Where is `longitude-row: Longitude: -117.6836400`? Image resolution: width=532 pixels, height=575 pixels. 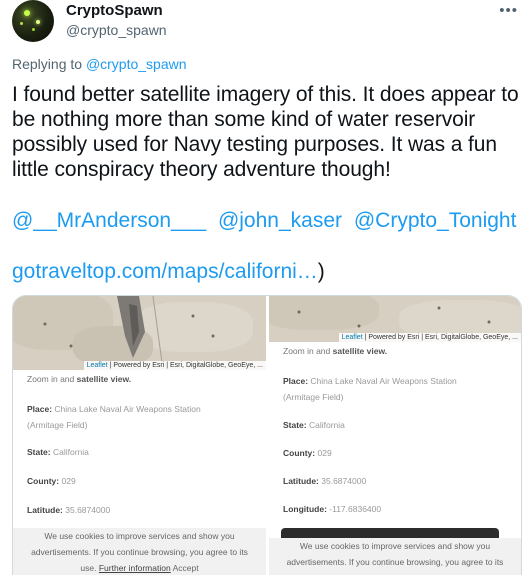 longitude-row: Longitude: -117.6836400 is located at coordinates (332, 509).